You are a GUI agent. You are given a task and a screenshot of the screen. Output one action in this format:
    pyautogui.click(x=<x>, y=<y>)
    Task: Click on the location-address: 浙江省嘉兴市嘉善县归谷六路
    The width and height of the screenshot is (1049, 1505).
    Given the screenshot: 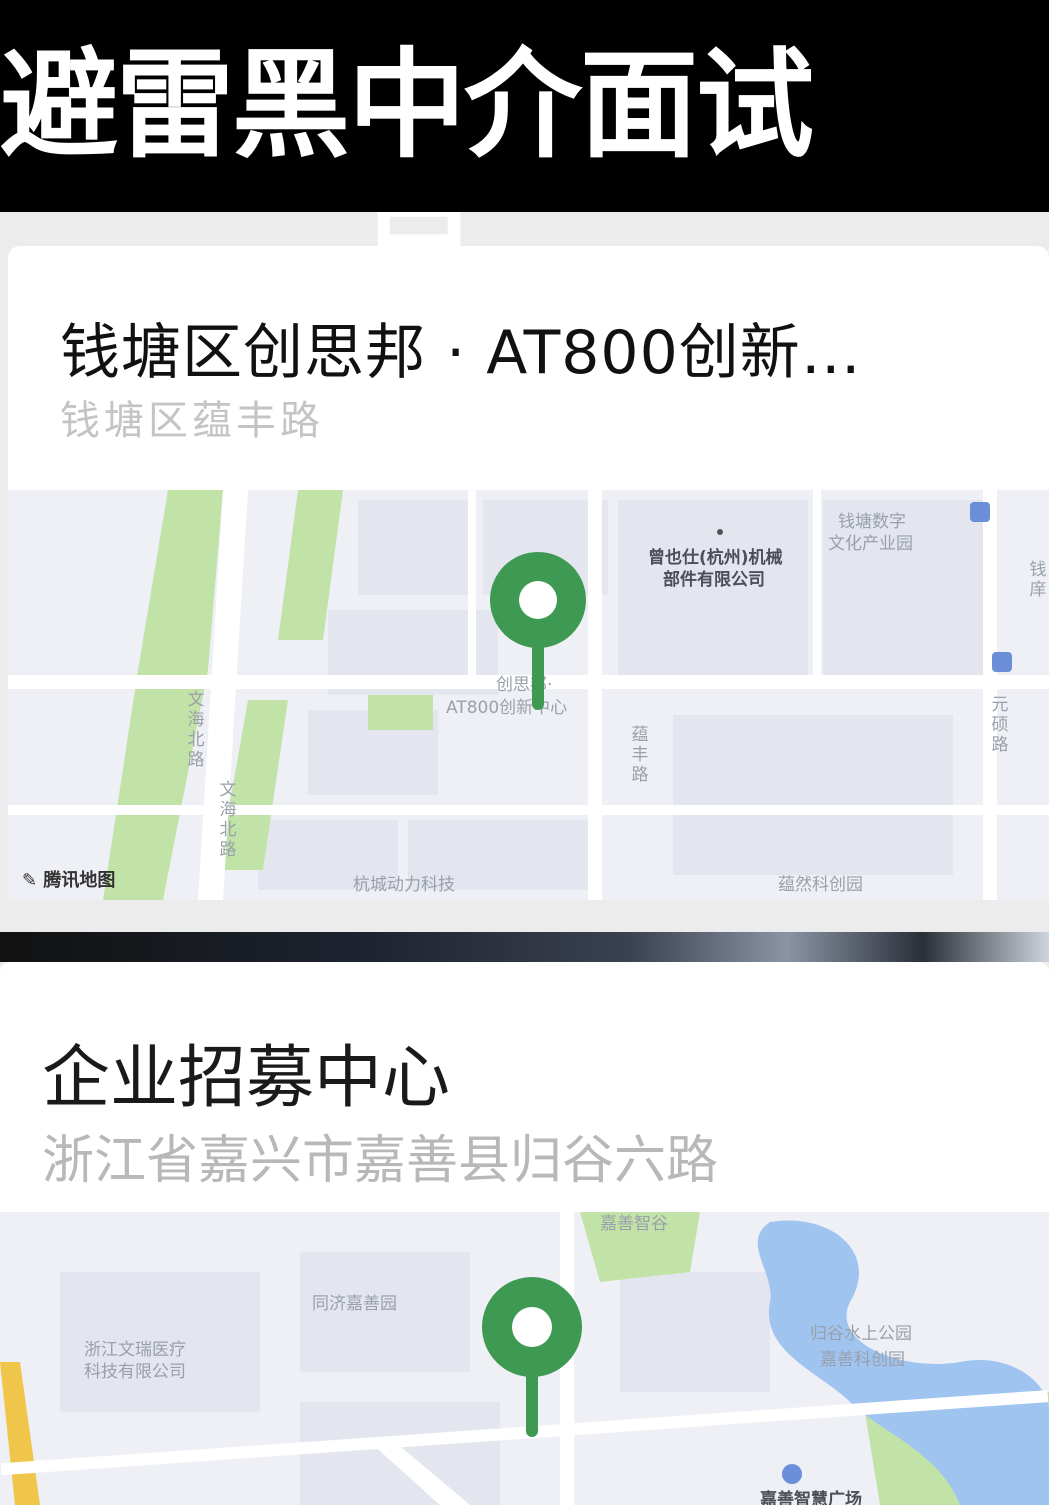 What is the action you would take?
    pyautogui.click(x=380, y=1161)
    